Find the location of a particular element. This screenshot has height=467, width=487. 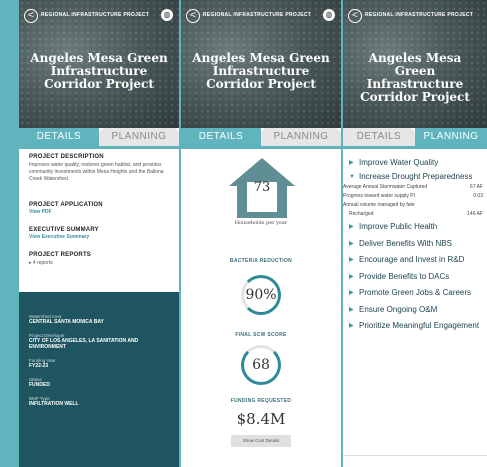

panel-footer-divider is located at coordinates (415, 455).